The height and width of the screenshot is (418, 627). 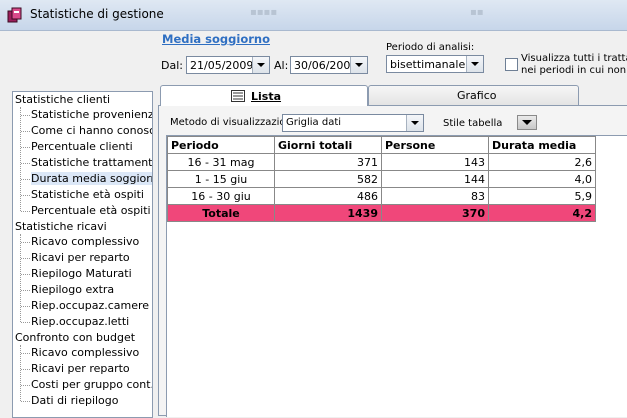 What do you see at coordinates (430, 47) in the screenshot?
I see `periodo-label: Periodo di analisi:` at bounding box center [430, 47].